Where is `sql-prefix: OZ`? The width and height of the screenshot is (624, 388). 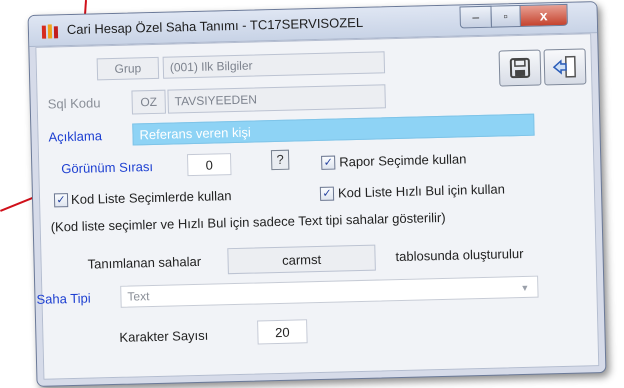
sql-prefix: OZ is located at coordinates (149, 102).